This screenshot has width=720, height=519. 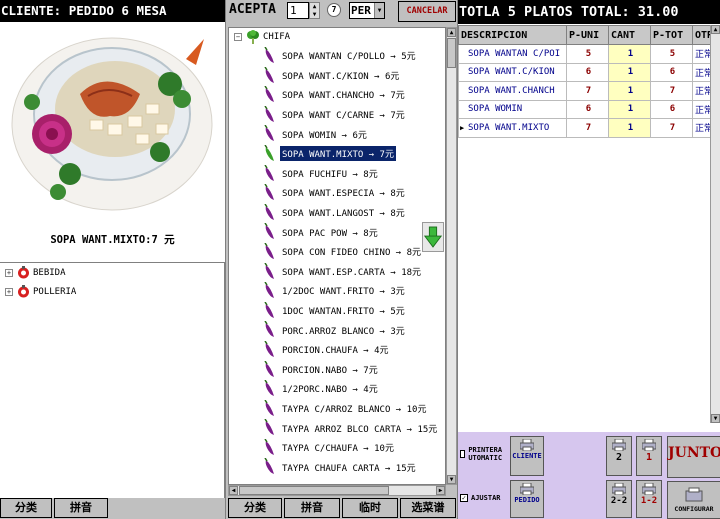 I want to click on menu-item: SOPA WANT.LANGOST → 8元, so click(x=337, y=213).